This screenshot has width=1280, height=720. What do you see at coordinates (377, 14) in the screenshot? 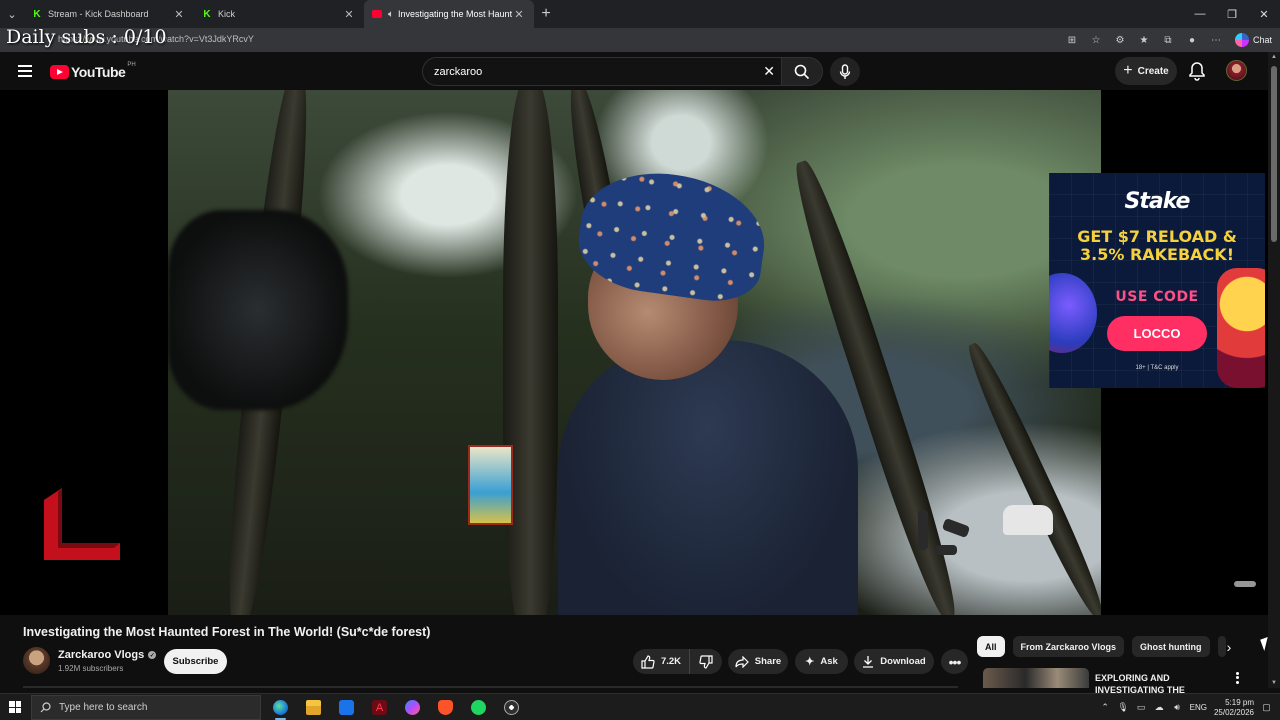
I see `youtube-icon` at bounding box center [377, 14].